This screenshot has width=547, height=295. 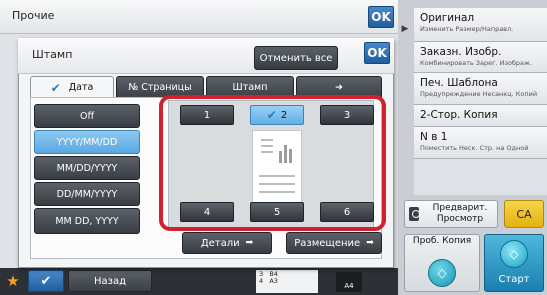 I want to click on start-label: Старт, so click(x=514, y=279).